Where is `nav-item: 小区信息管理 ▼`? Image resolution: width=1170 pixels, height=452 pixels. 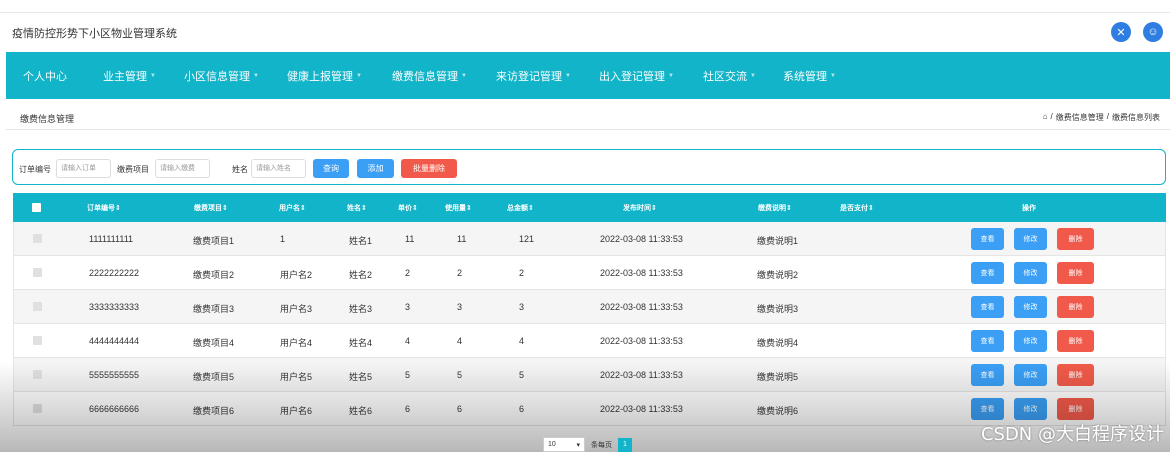
nav-item: 小区信息管理 ▼ is located at coordinates (221, 75).